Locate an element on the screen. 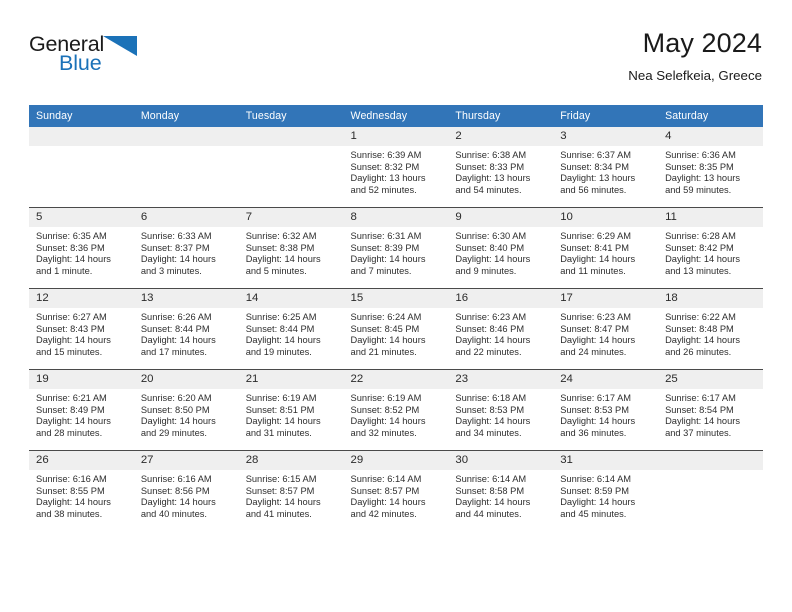 The width and height of the screenshot is (792, 612). sunrise-text: Sunrise: 6:16 AM is located at coordinates (71, 479).